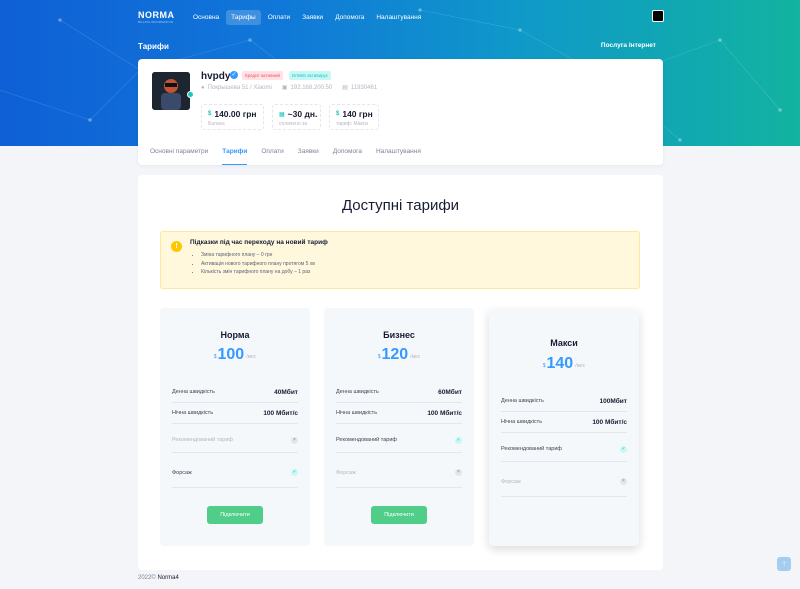  I want to click on plan-price: $ 140 /мес, so click(564, 364).